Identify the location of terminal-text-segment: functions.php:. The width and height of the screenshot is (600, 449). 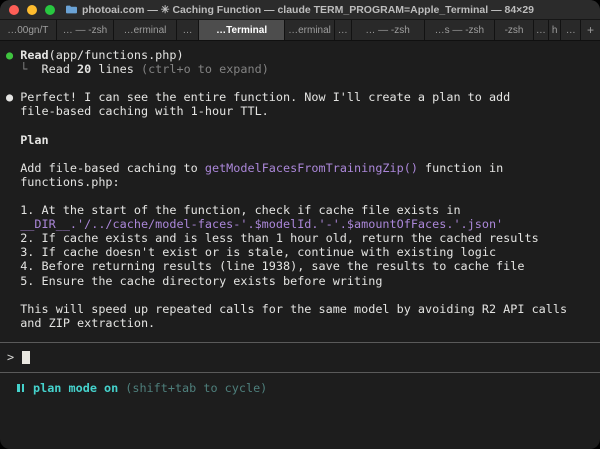
(63, 181).